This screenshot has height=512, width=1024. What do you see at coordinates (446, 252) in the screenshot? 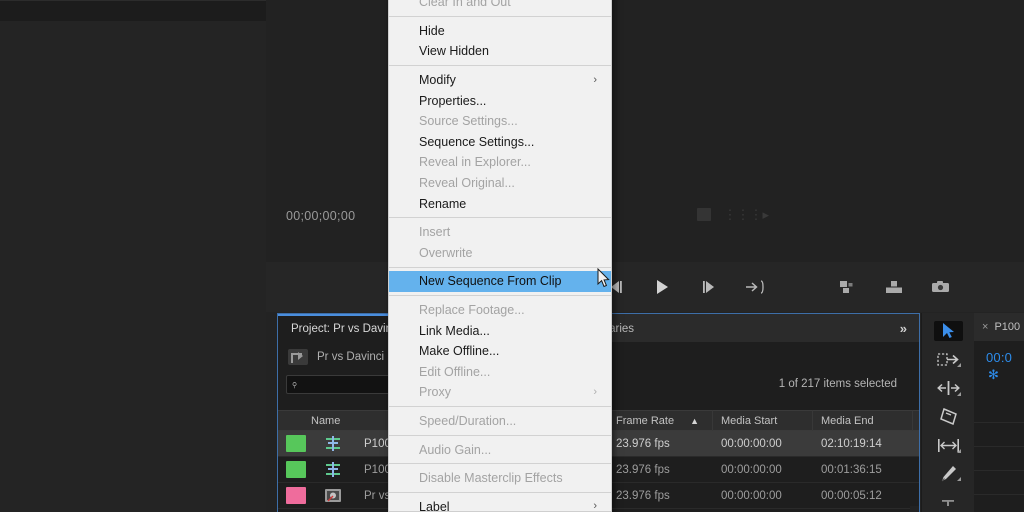
I see `menu-item-label: Overwrite` at bounding box center [446, 252].